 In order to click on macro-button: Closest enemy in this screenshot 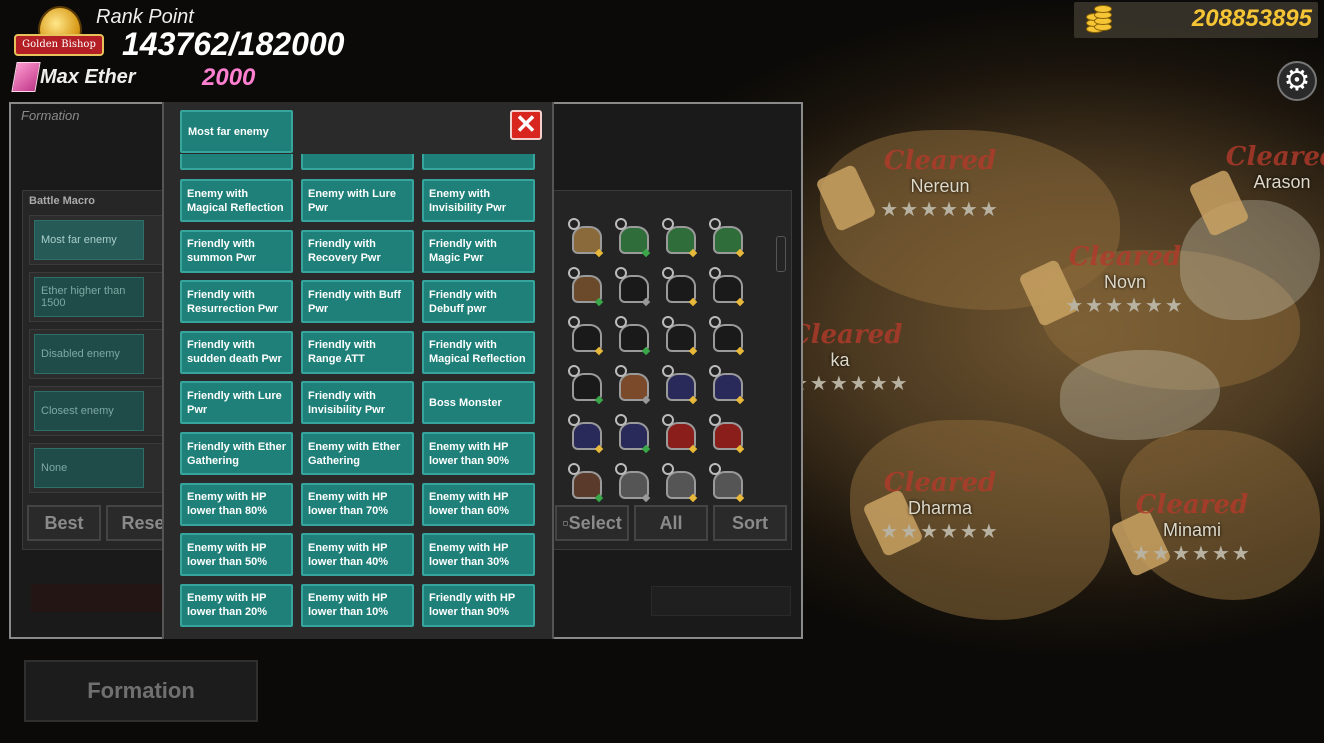, I will do `click(89, 411)`.